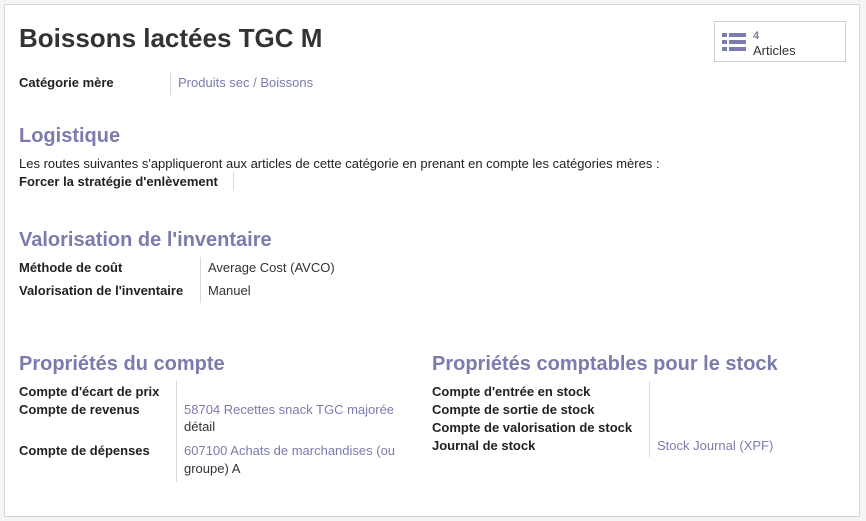 This screenshot has height=521, width=866. What do you see at coordinates (66, 82) in the screenshot?
I see `parent-category-label: Catégorie mère` at bounding box center [66, 82].